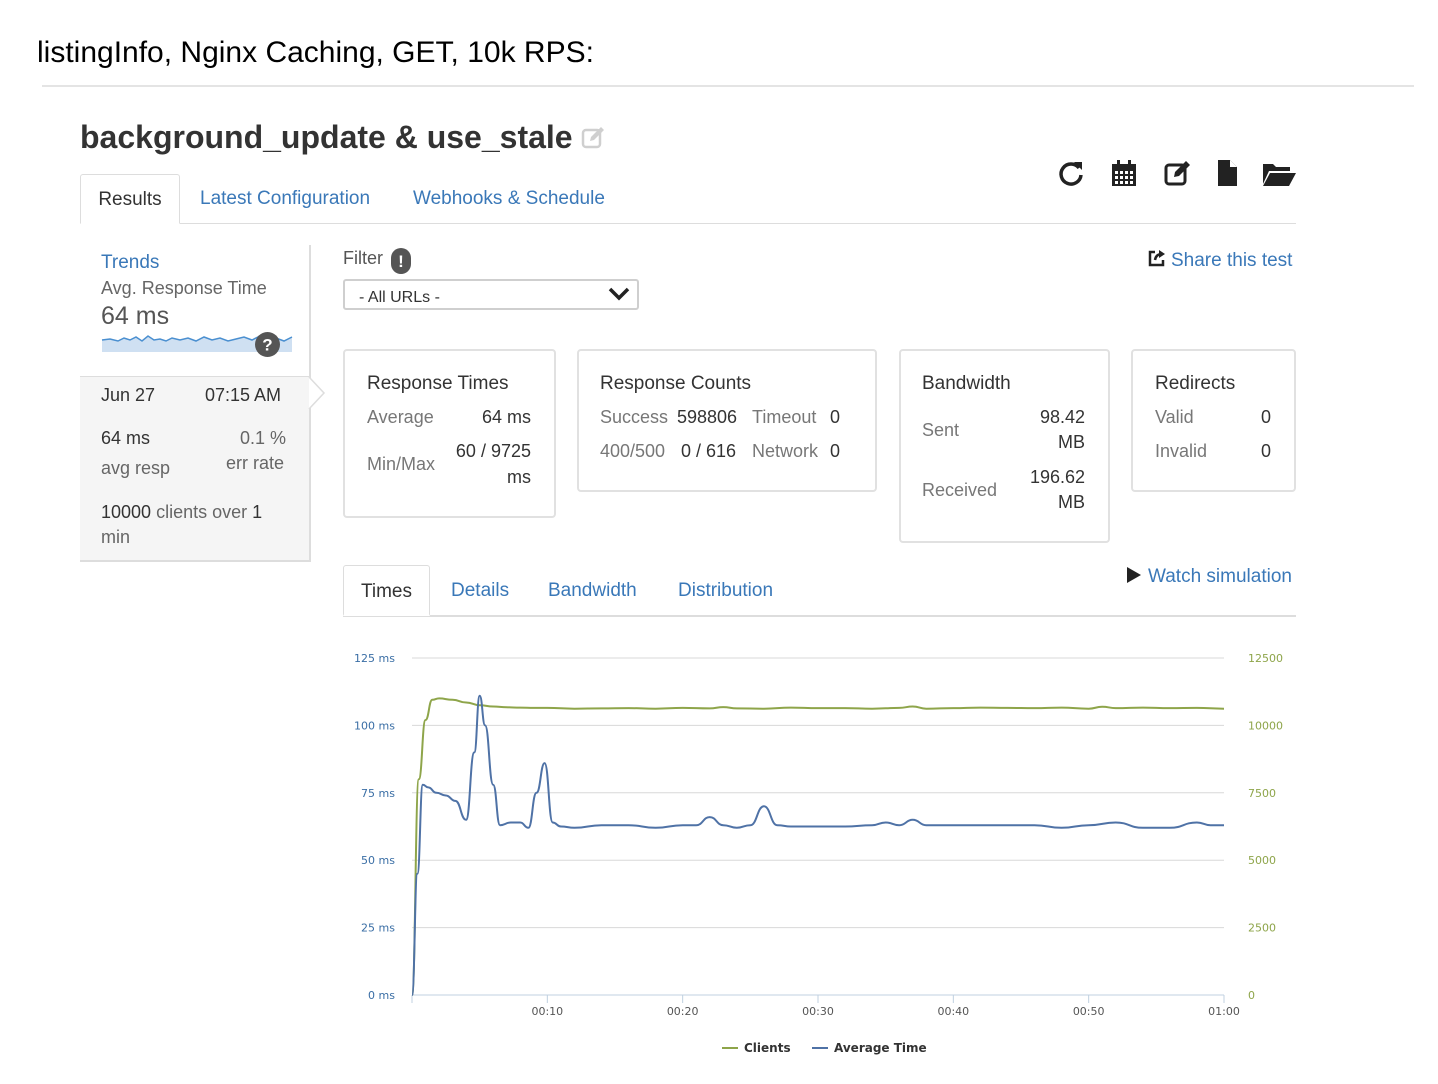 The image size is (1438, 1084). I want to click on help-icon: ?, so click(267, 344).